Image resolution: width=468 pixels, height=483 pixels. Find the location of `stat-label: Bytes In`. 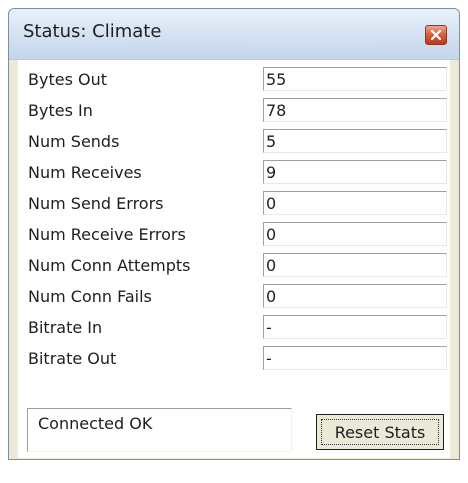

stat-label: Bytes In is located at coordinates (60, 110).